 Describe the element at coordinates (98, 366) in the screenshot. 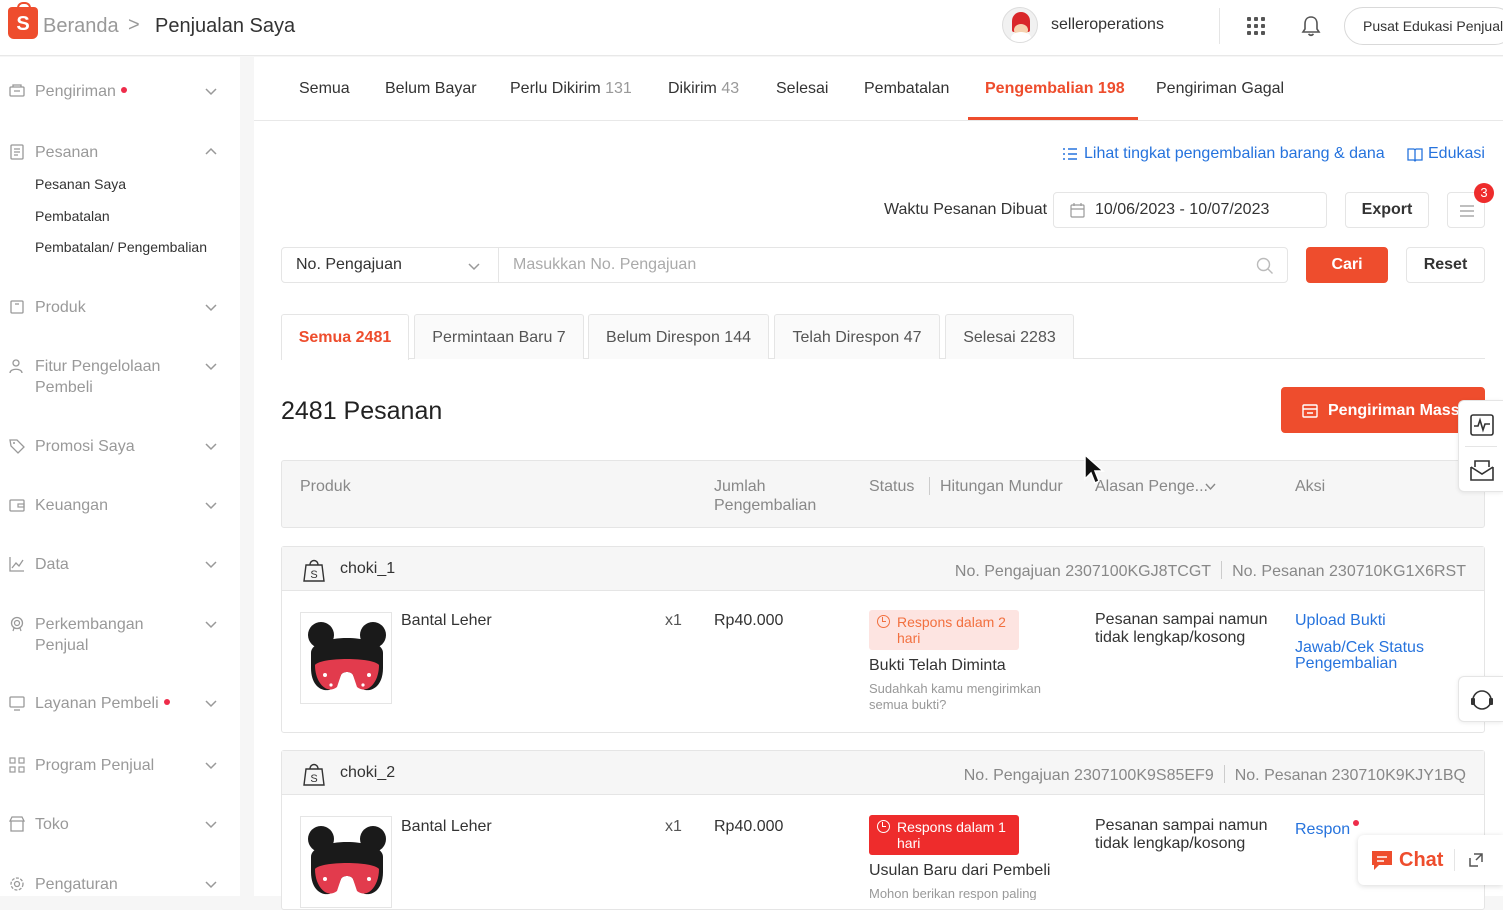

I see `sidebar-label-fitur-1: Fitur Pengelolaan` at that location.